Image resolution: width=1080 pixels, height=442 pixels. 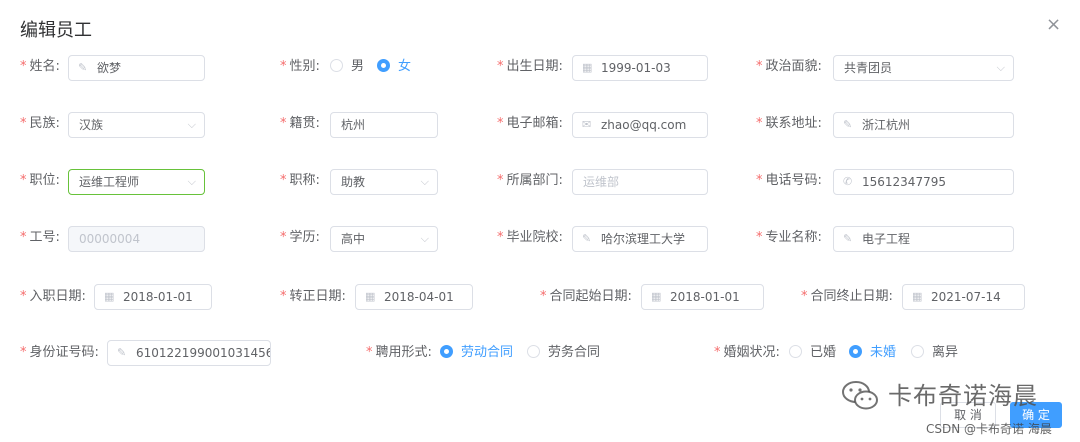 What do you see at coordinates (848, 181) in the screenshot?
I see `phone-icon: ✆` at bounding box center [848, 181].